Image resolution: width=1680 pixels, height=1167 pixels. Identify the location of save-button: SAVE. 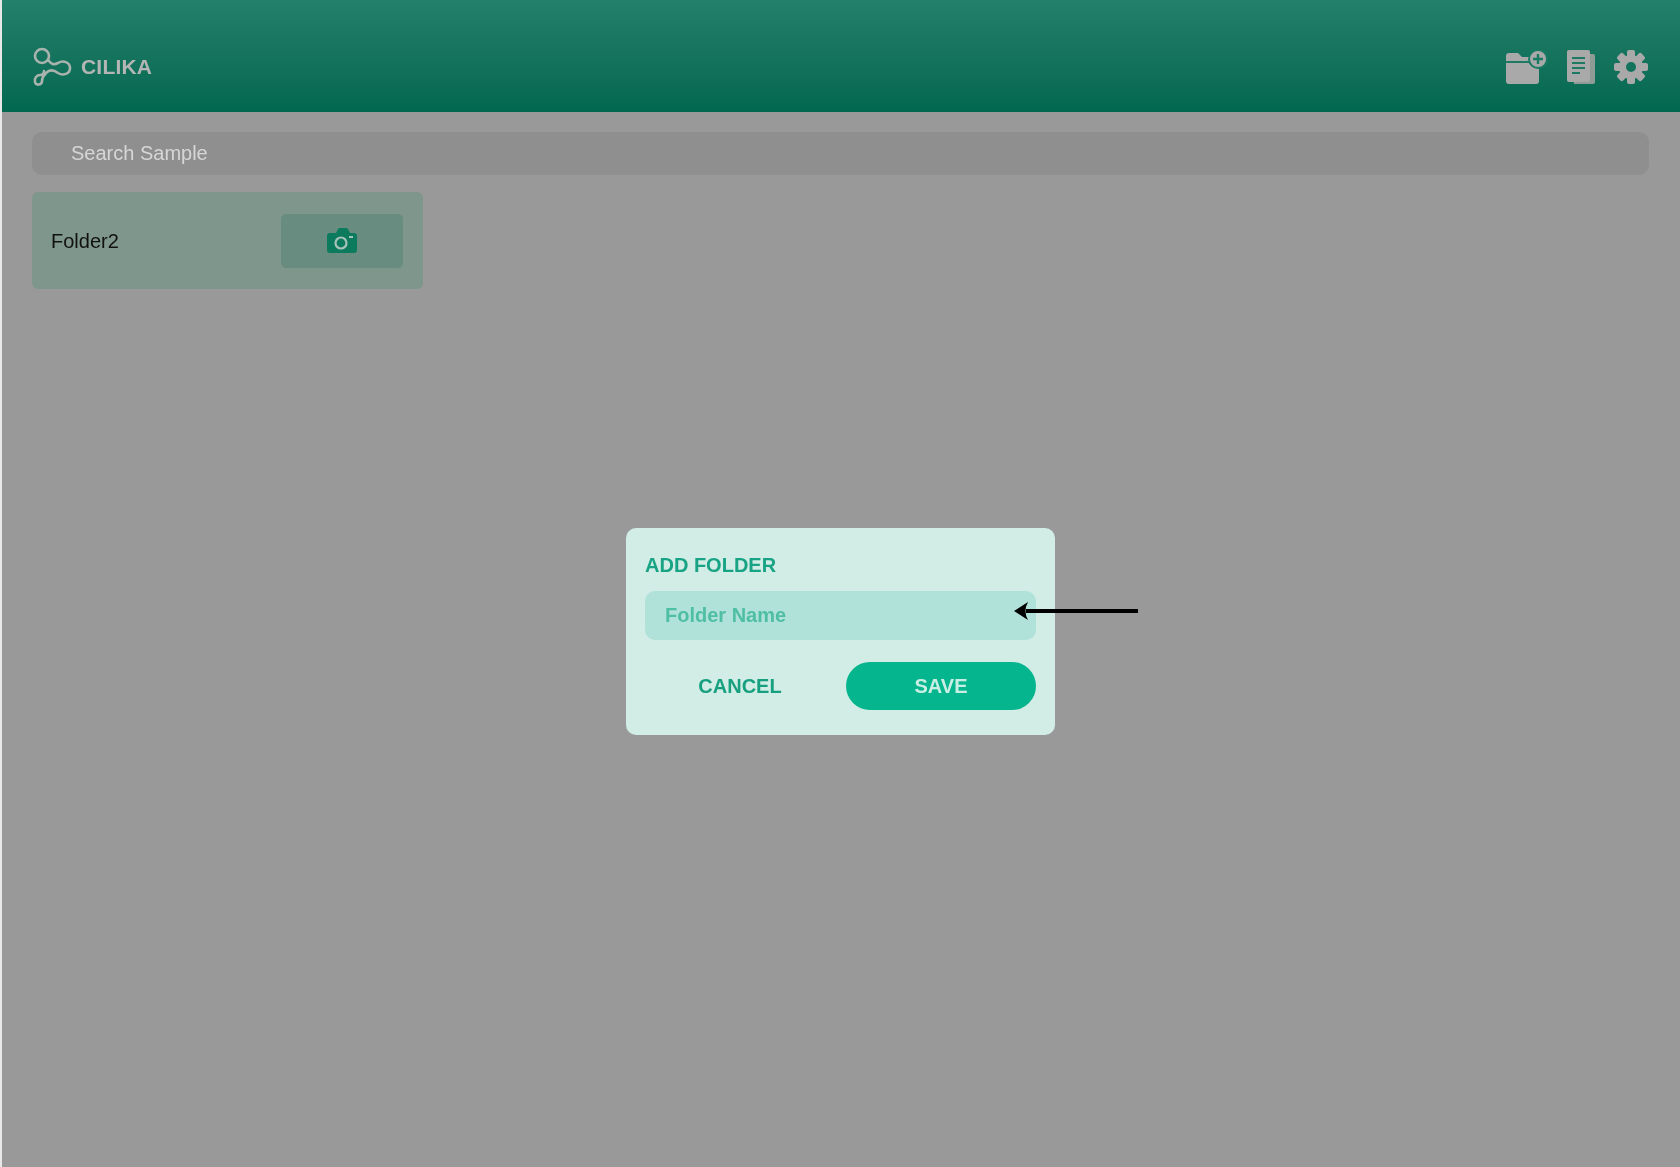
(941, 686).